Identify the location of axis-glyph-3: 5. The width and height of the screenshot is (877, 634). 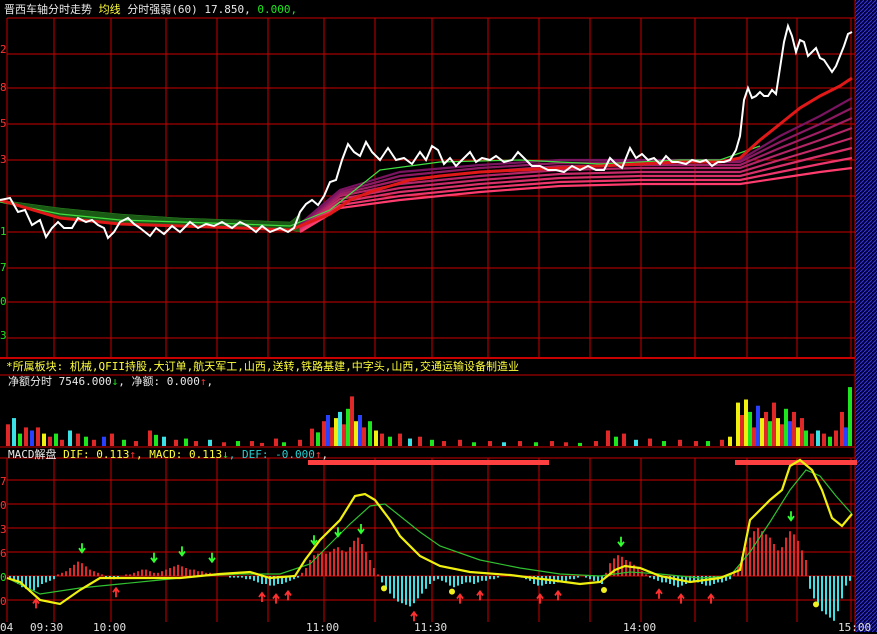
(3, 123).